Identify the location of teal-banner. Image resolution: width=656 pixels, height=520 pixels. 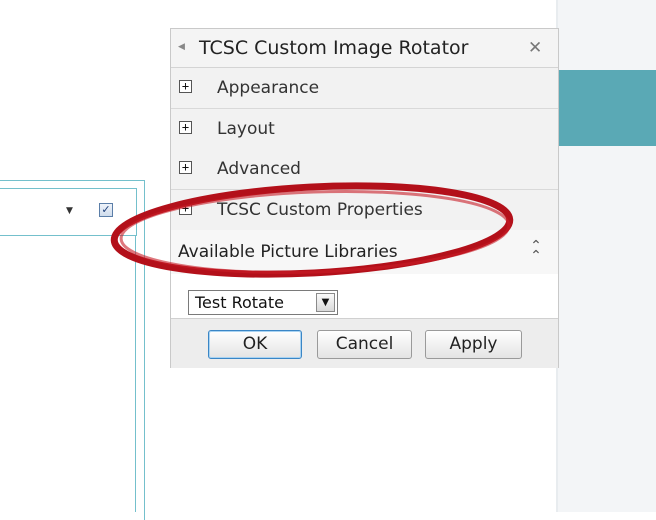
(607, 108).